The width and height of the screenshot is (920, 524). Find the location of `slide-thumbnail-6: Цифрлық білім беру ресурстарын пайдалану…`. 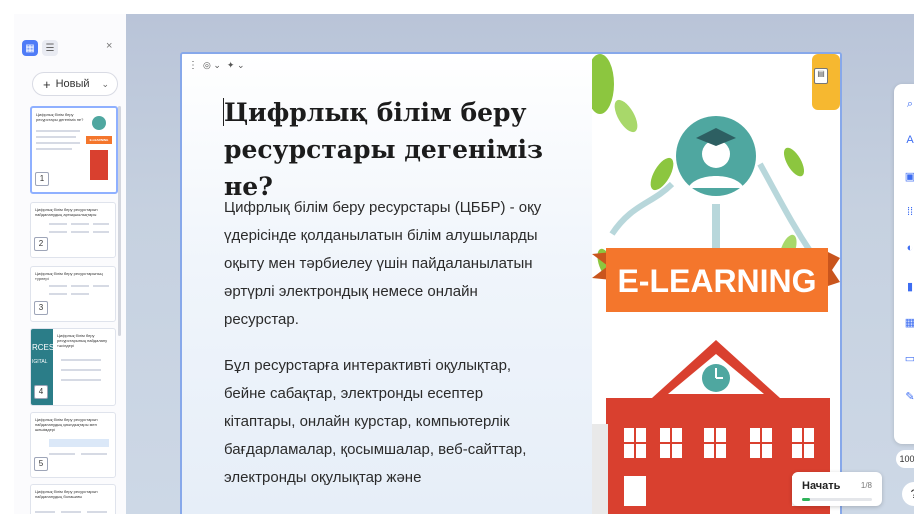

slide-thumbnail-6: Цифрлық білім беру ресурстарын пайдалану… is located at coordinates (73, 499).